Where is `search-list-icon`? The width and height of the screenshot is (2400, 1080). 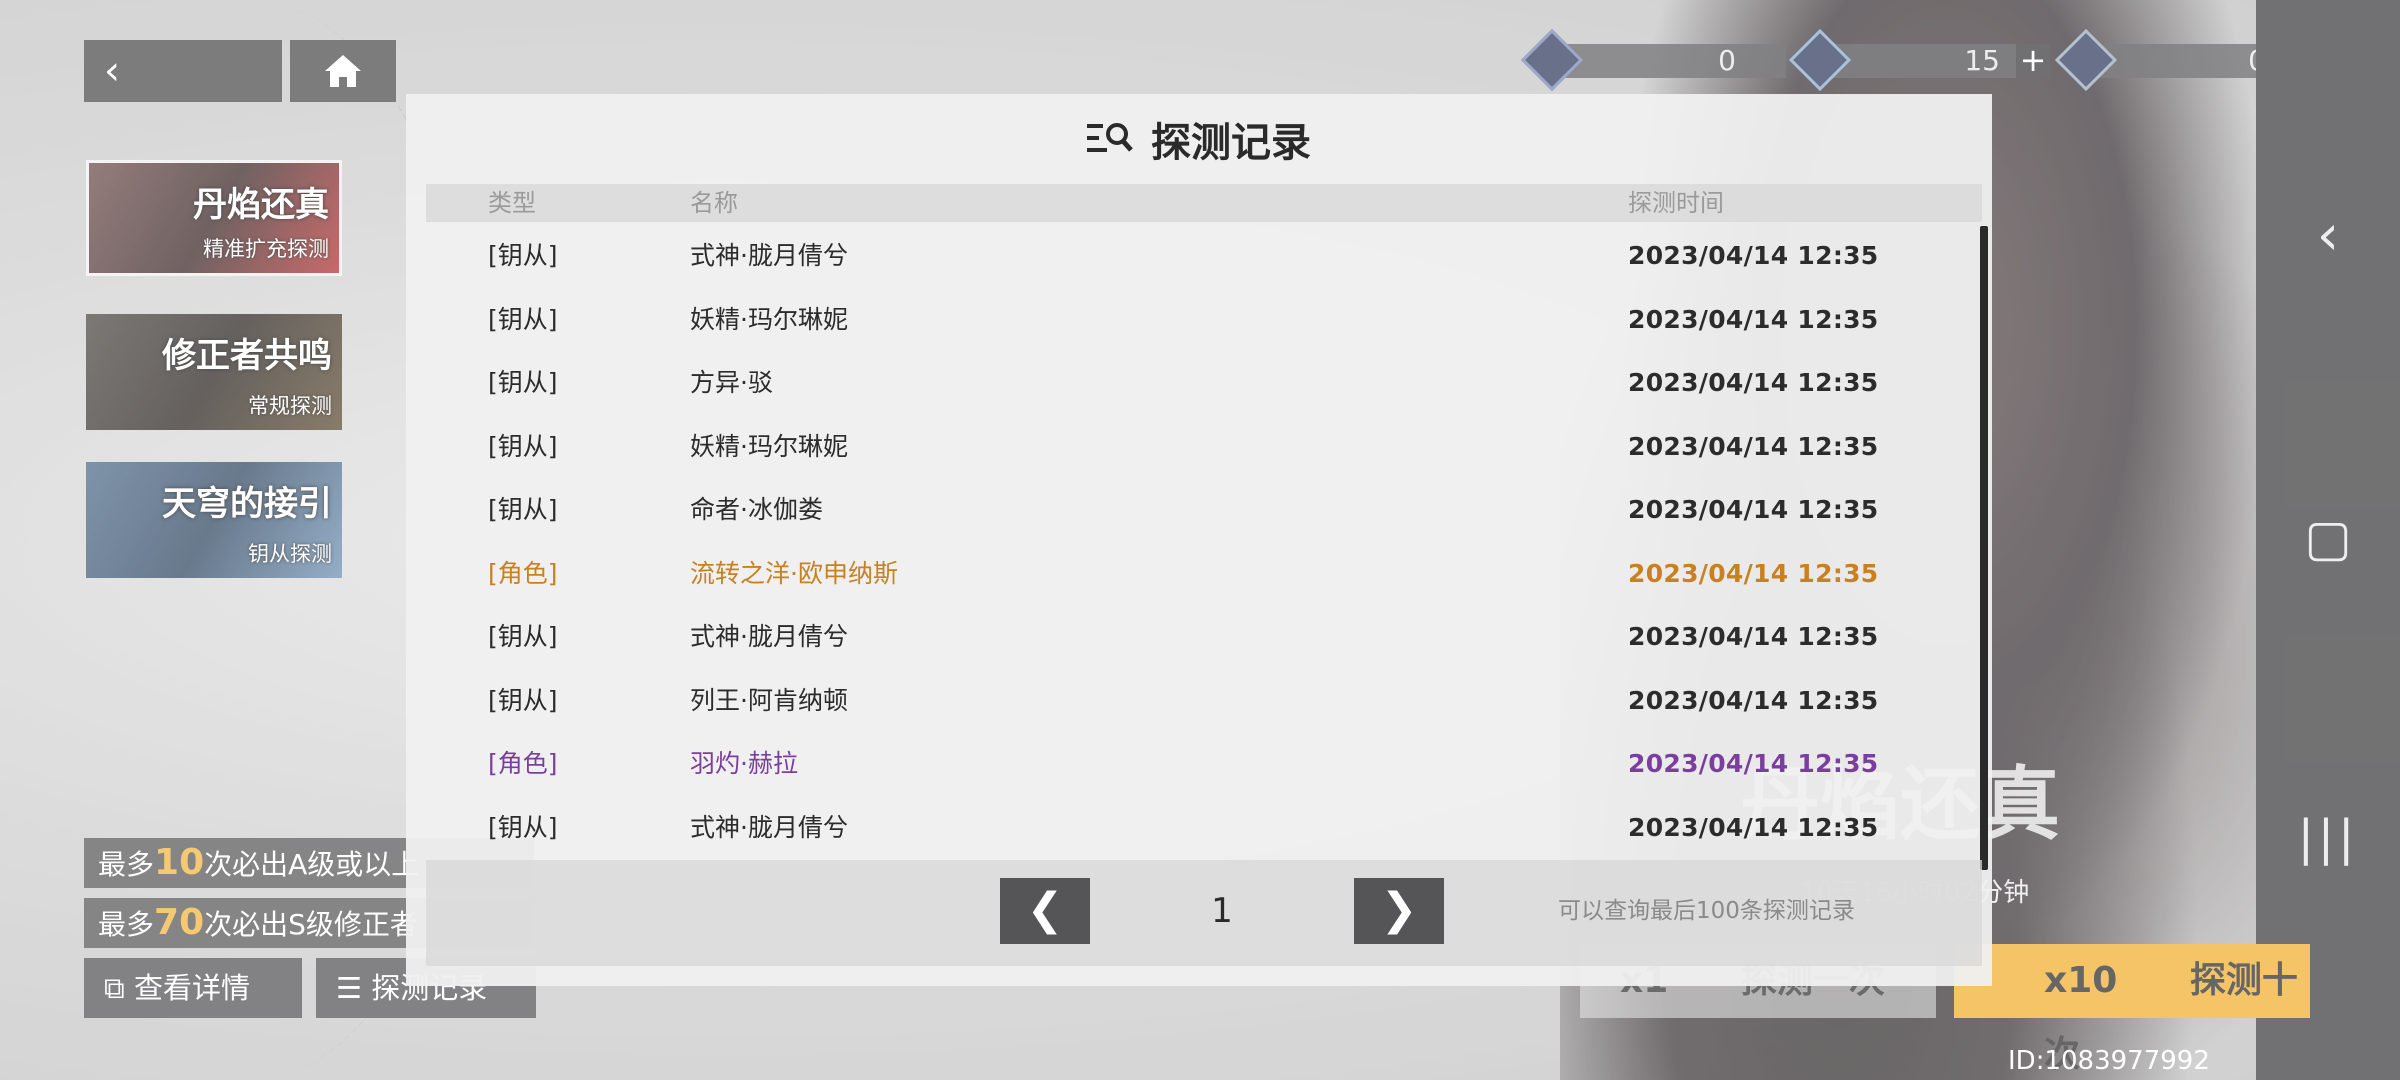 search-list-icon is located at coordinates (1110, 137).